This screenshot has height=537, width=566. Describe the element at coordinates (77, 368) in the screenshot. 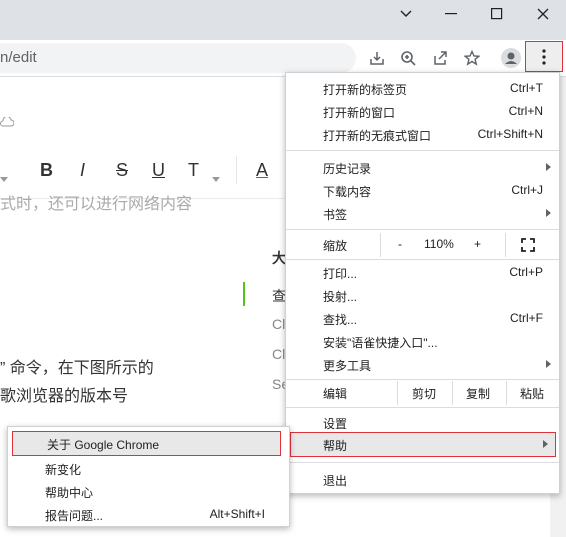

I see `editor-text-line: ” 命令，在下图所示的` at that location.